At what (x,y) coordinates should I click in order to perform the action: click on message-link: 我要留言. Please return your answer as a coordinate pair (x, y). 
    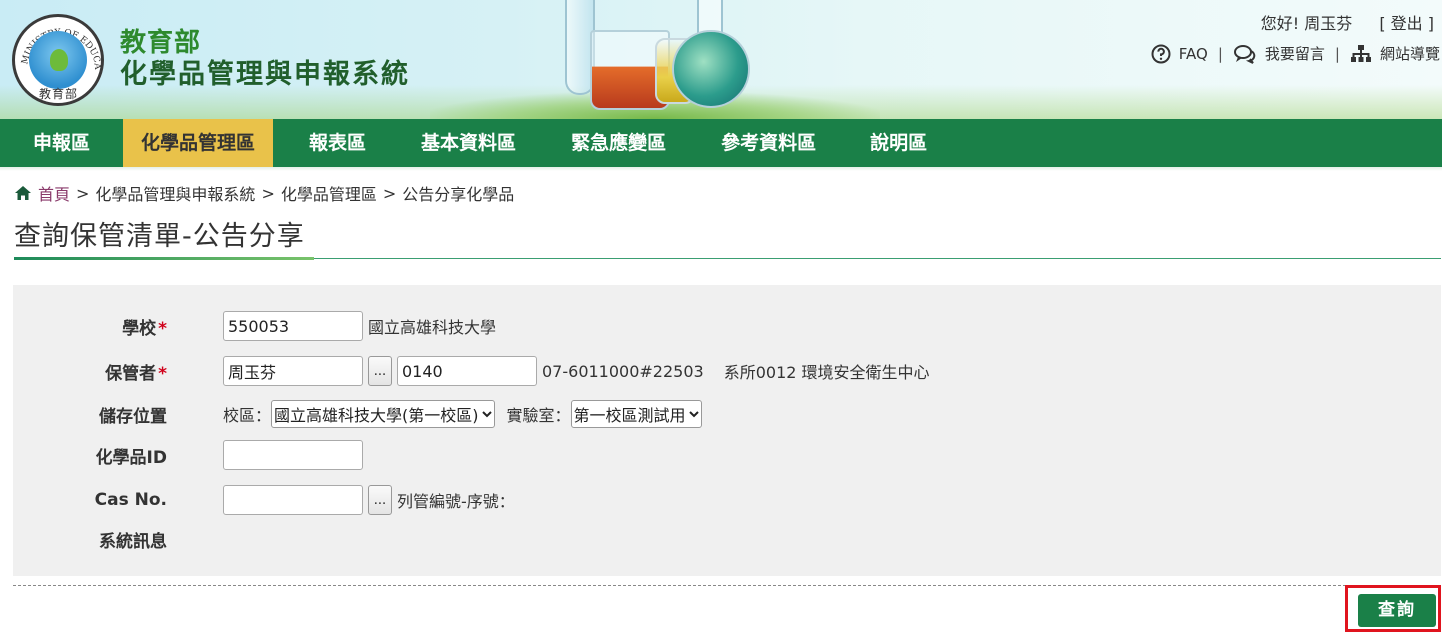
    Looking at the image, I should click on (1279, 53).